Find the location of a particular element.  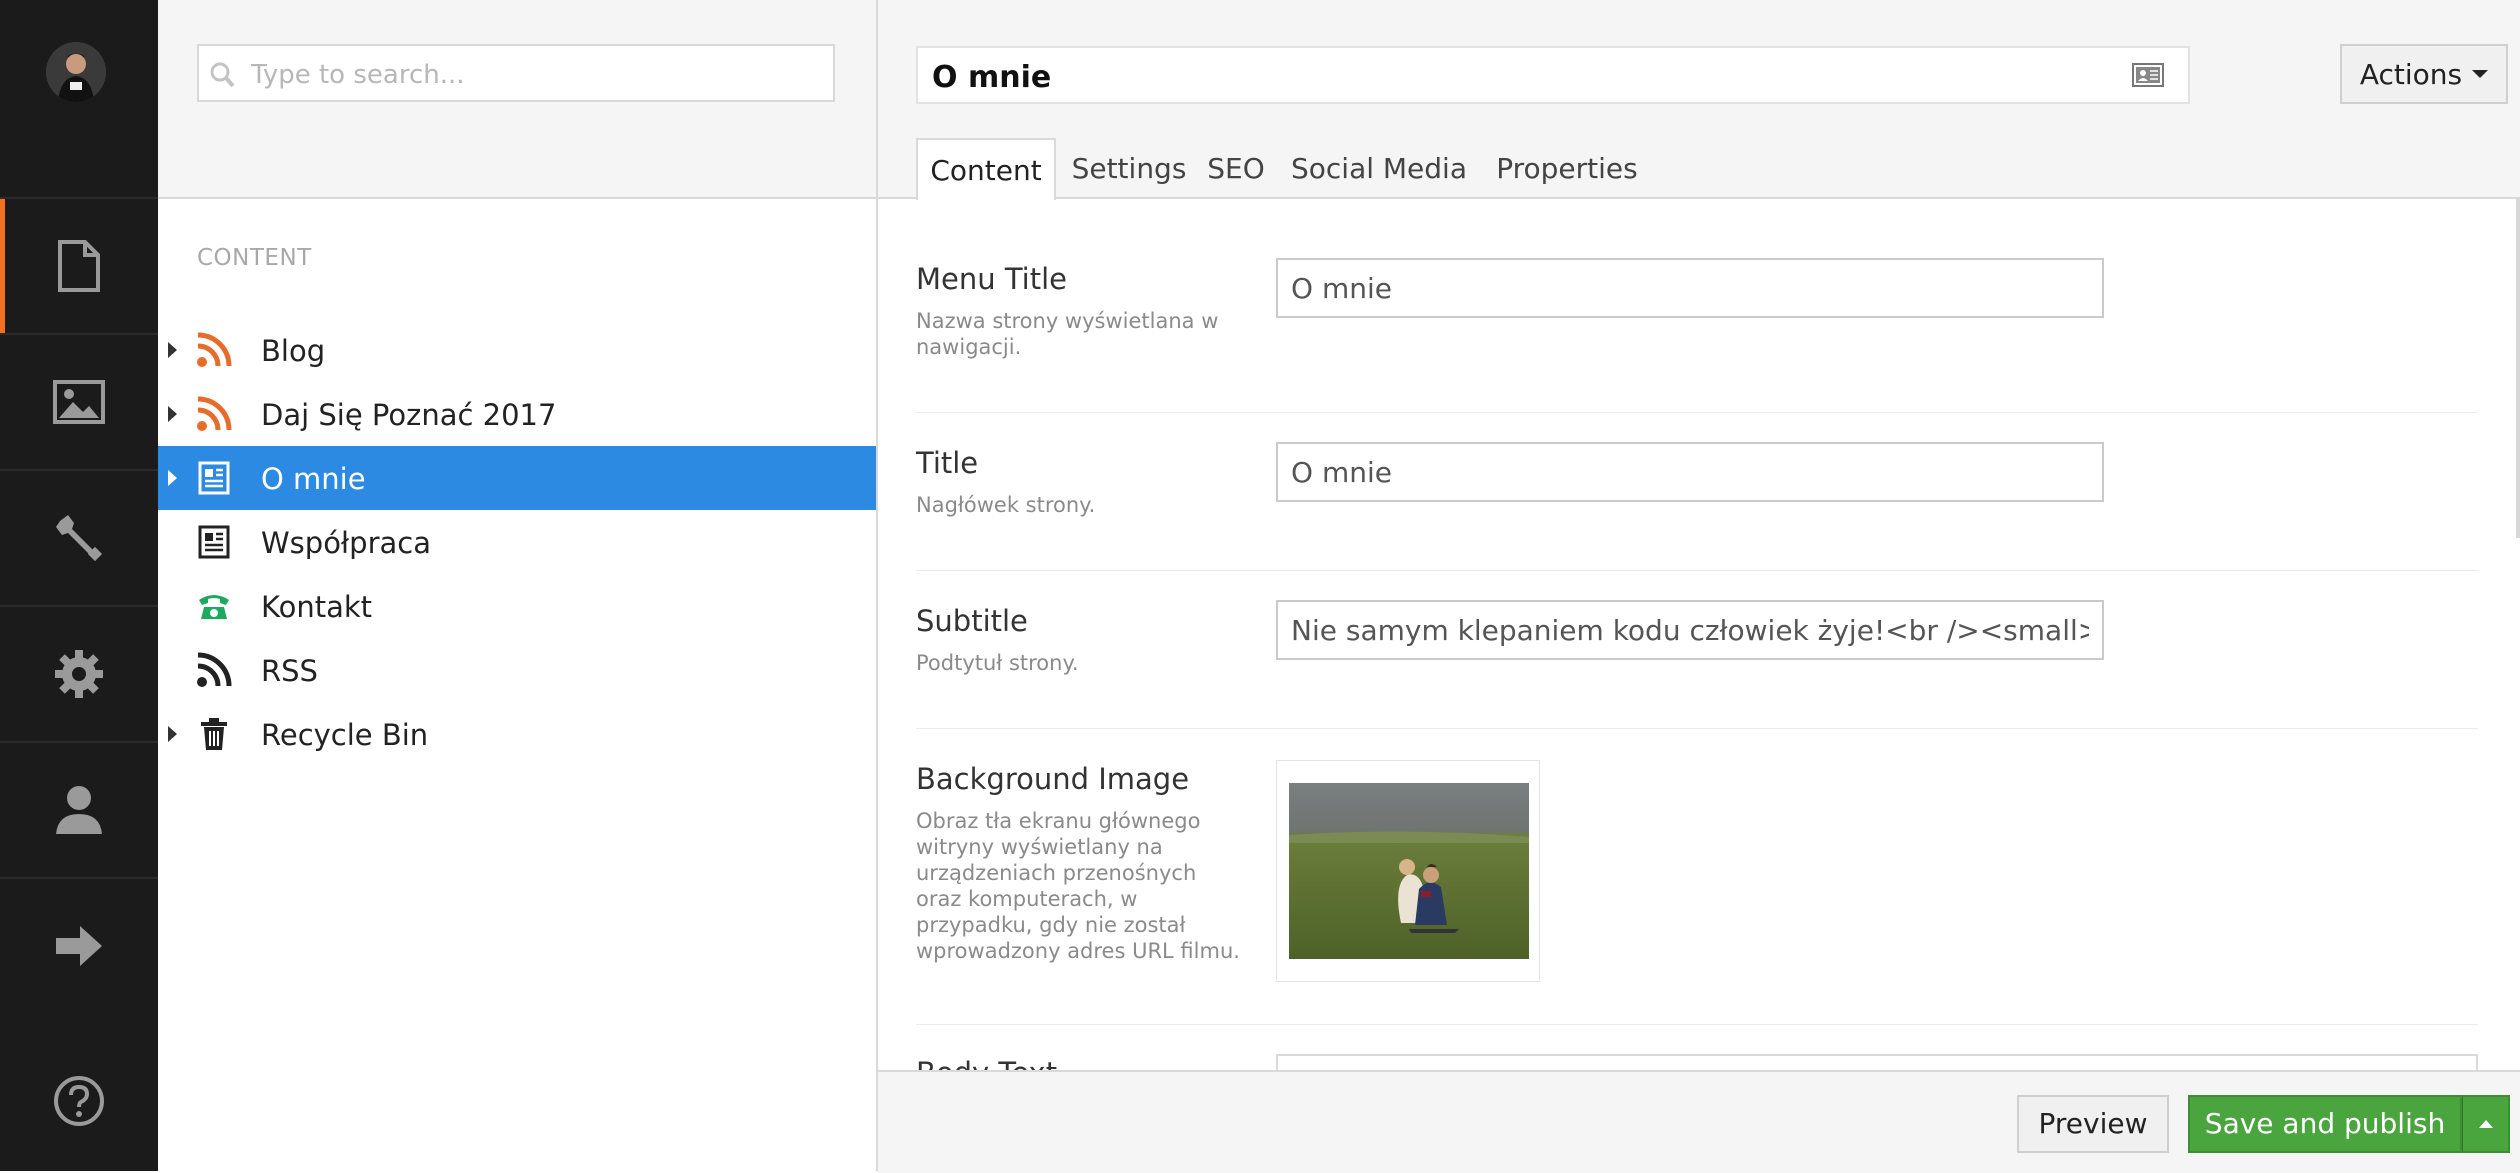

subtitle-input is located at coordinates (1690, 630).